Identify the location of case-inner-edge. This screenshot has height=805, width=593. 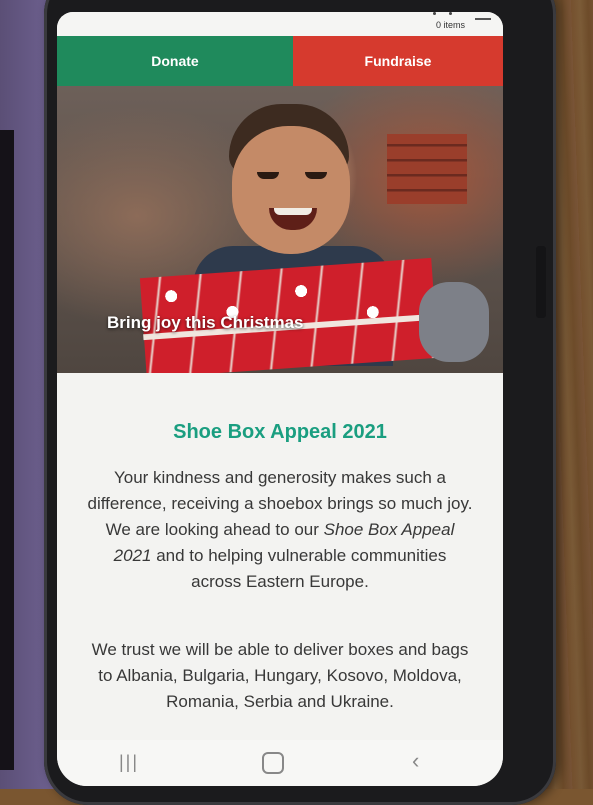
(7, 450).